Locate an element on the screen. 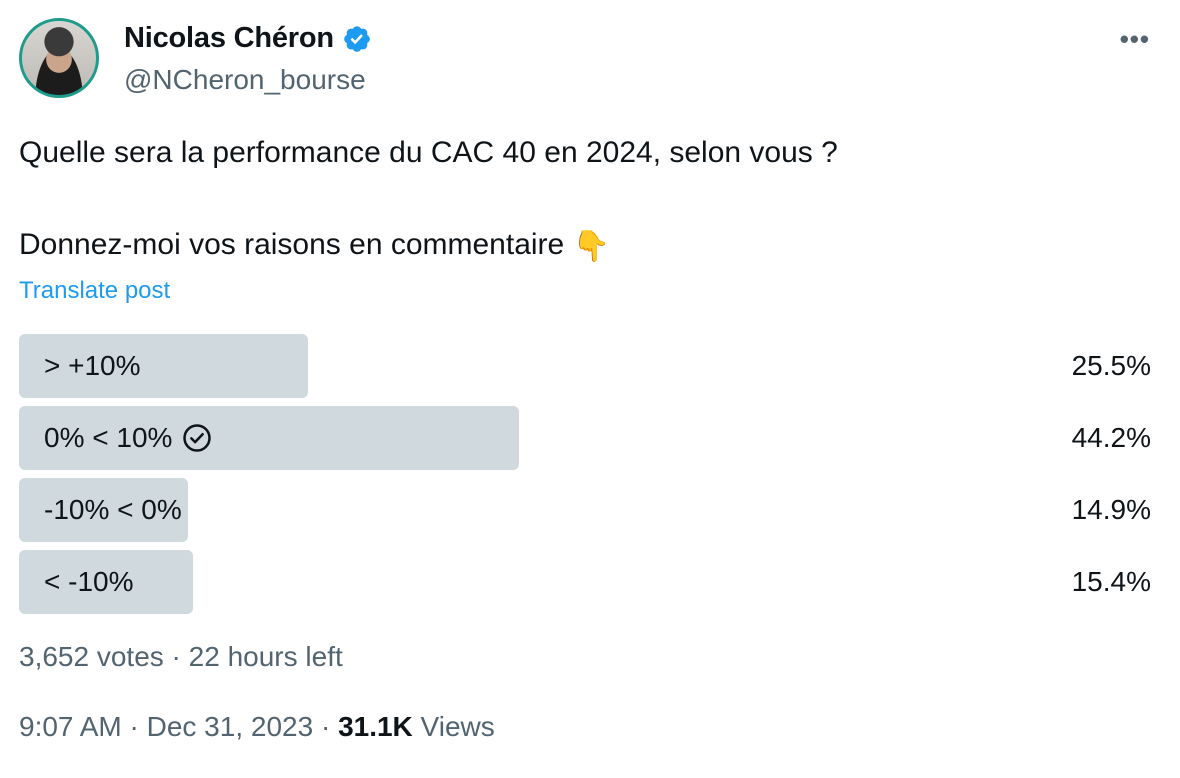  poll-option-label-row: < -10% is located at coordinates (89, 582).